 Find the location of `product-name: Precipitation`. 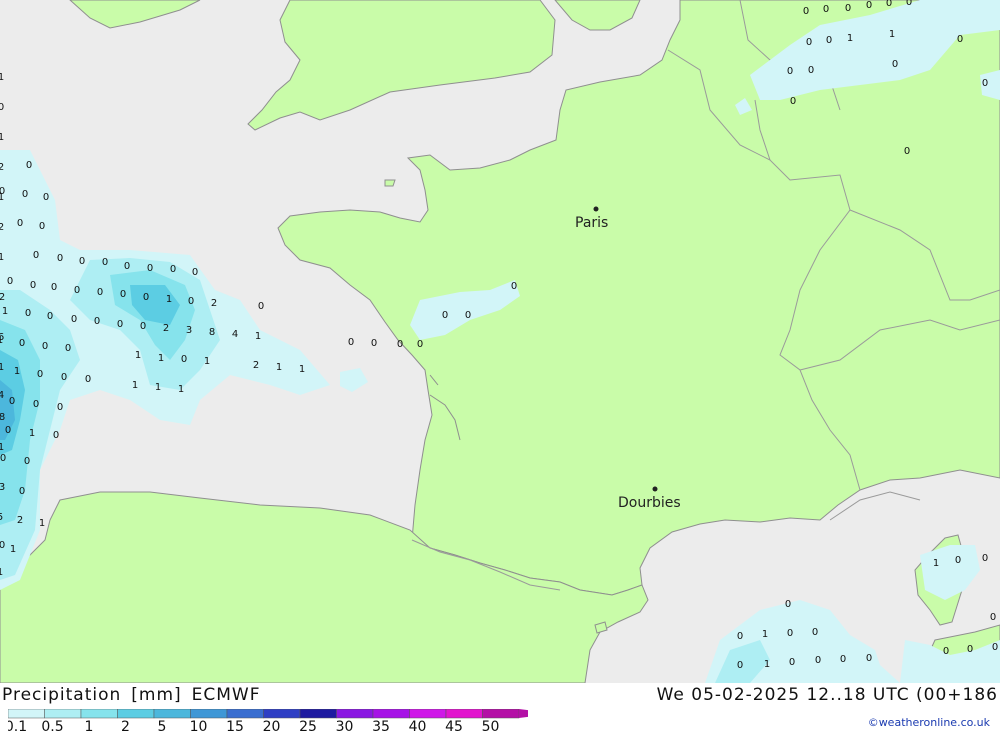

product-name: Precipitation is located at coordinates (62, 695).